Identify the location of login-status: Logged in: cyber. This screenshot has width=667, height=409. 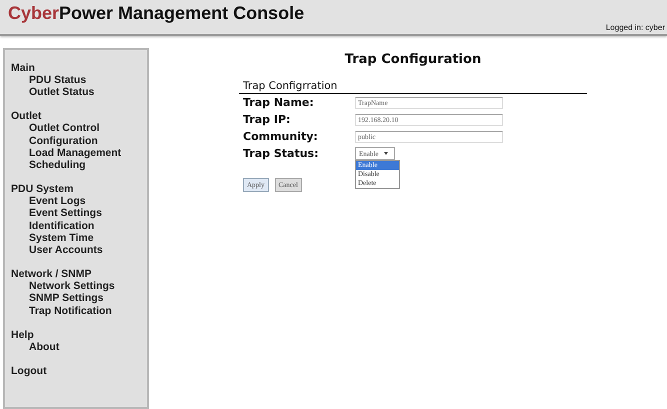
(635, 27).